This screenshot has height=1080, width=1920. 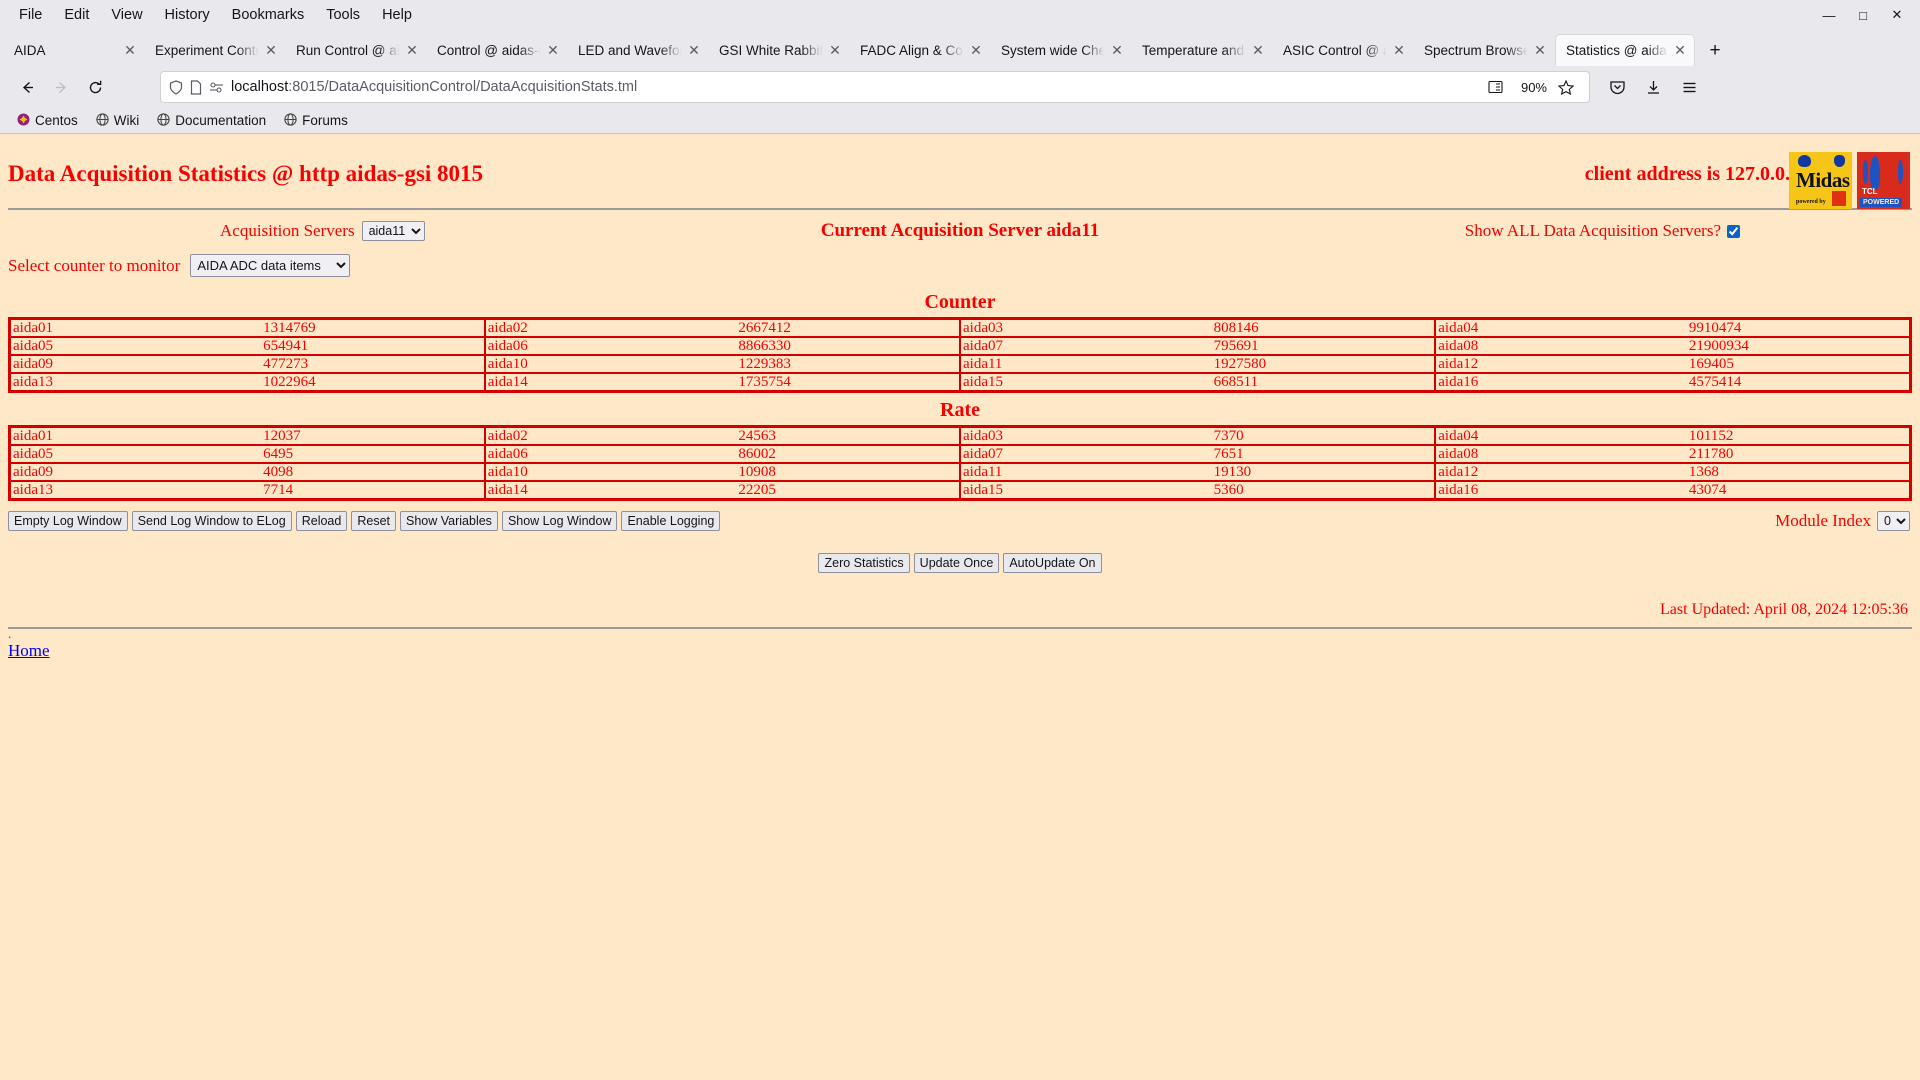 I want to click on tab-label: Run Control @ aidas-gsi, so click(x=350, y=50).